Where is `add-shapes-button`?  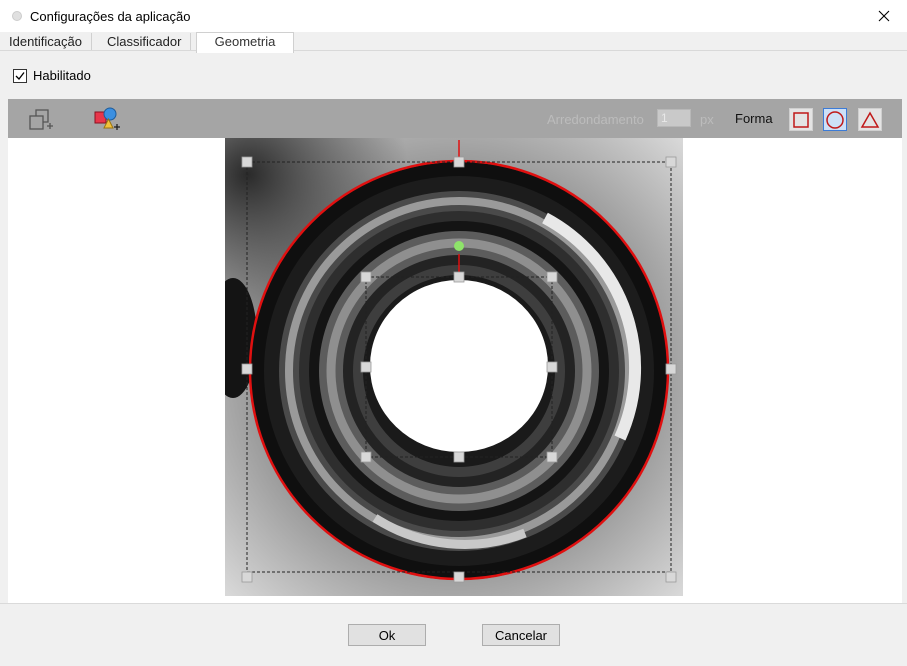 add-shapes-button is located at coordinates (106, 119).